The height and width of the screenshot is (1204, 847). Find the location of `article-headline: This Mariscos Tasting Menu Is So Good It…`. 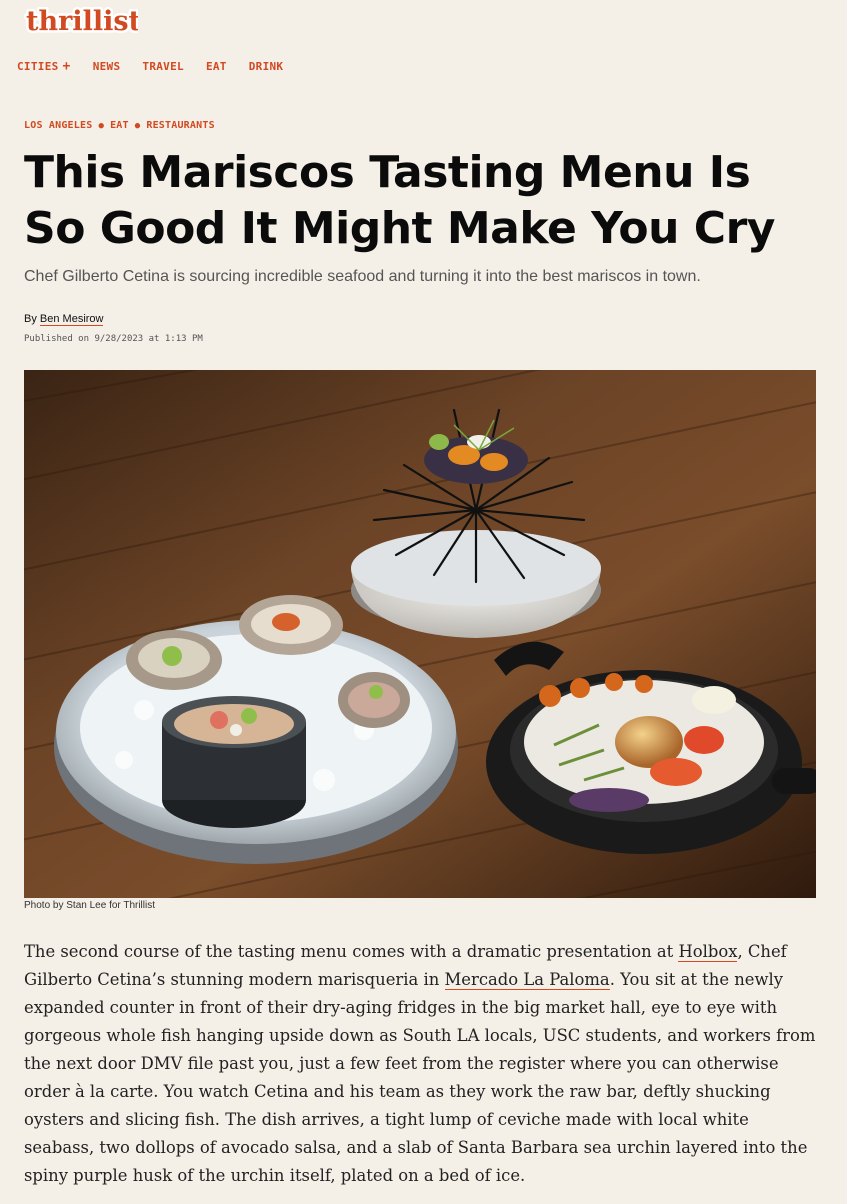

article-headline: This Mariscos Tasting Menu Is So Good It… is located at coordinates (399, 200).